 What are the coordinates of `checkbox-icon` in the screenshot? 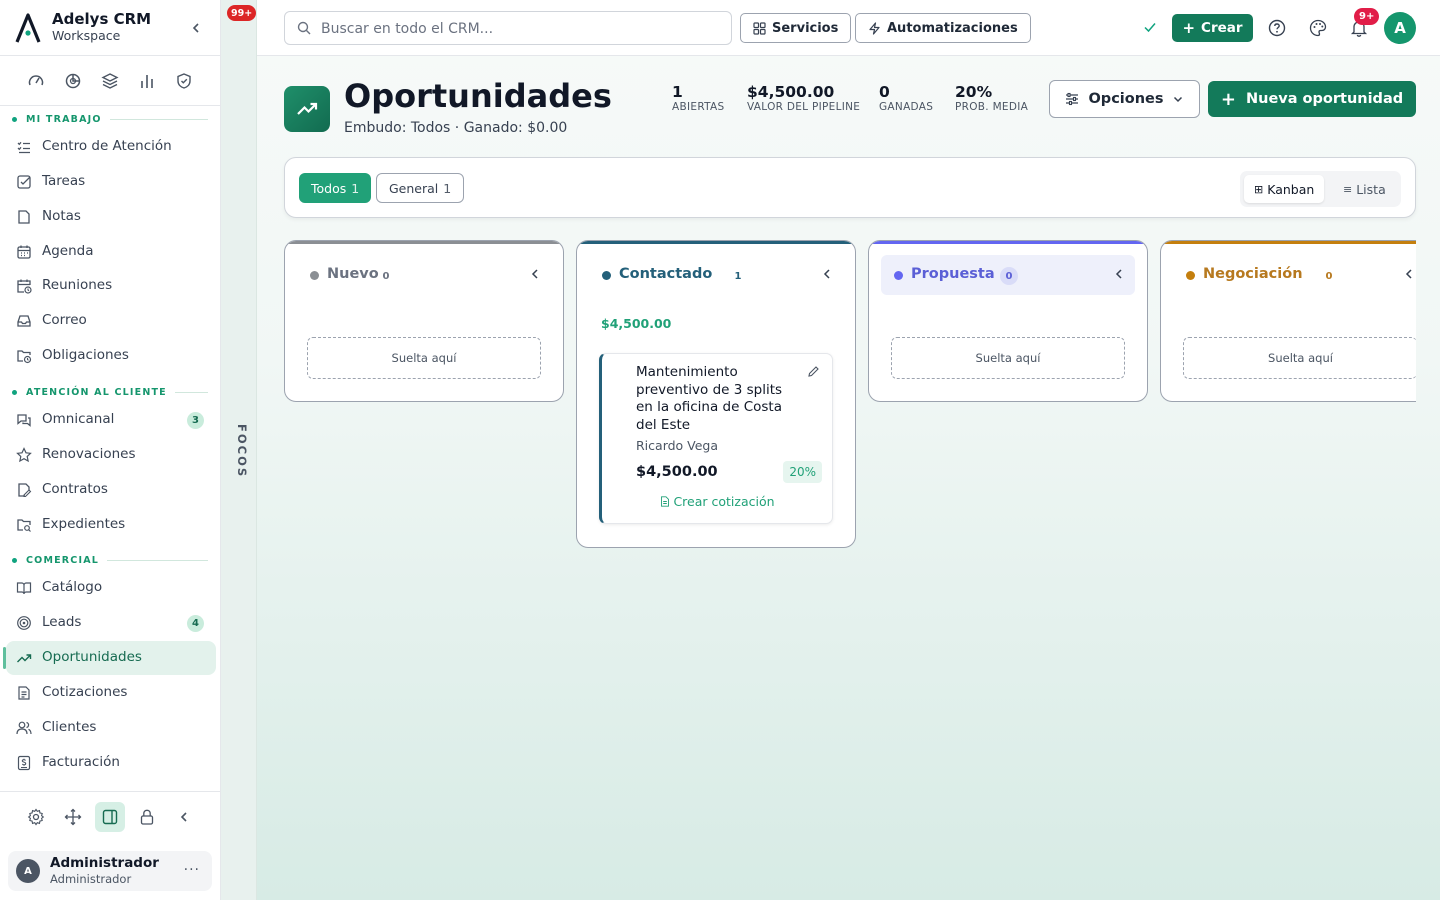 It's located at (24, 182).